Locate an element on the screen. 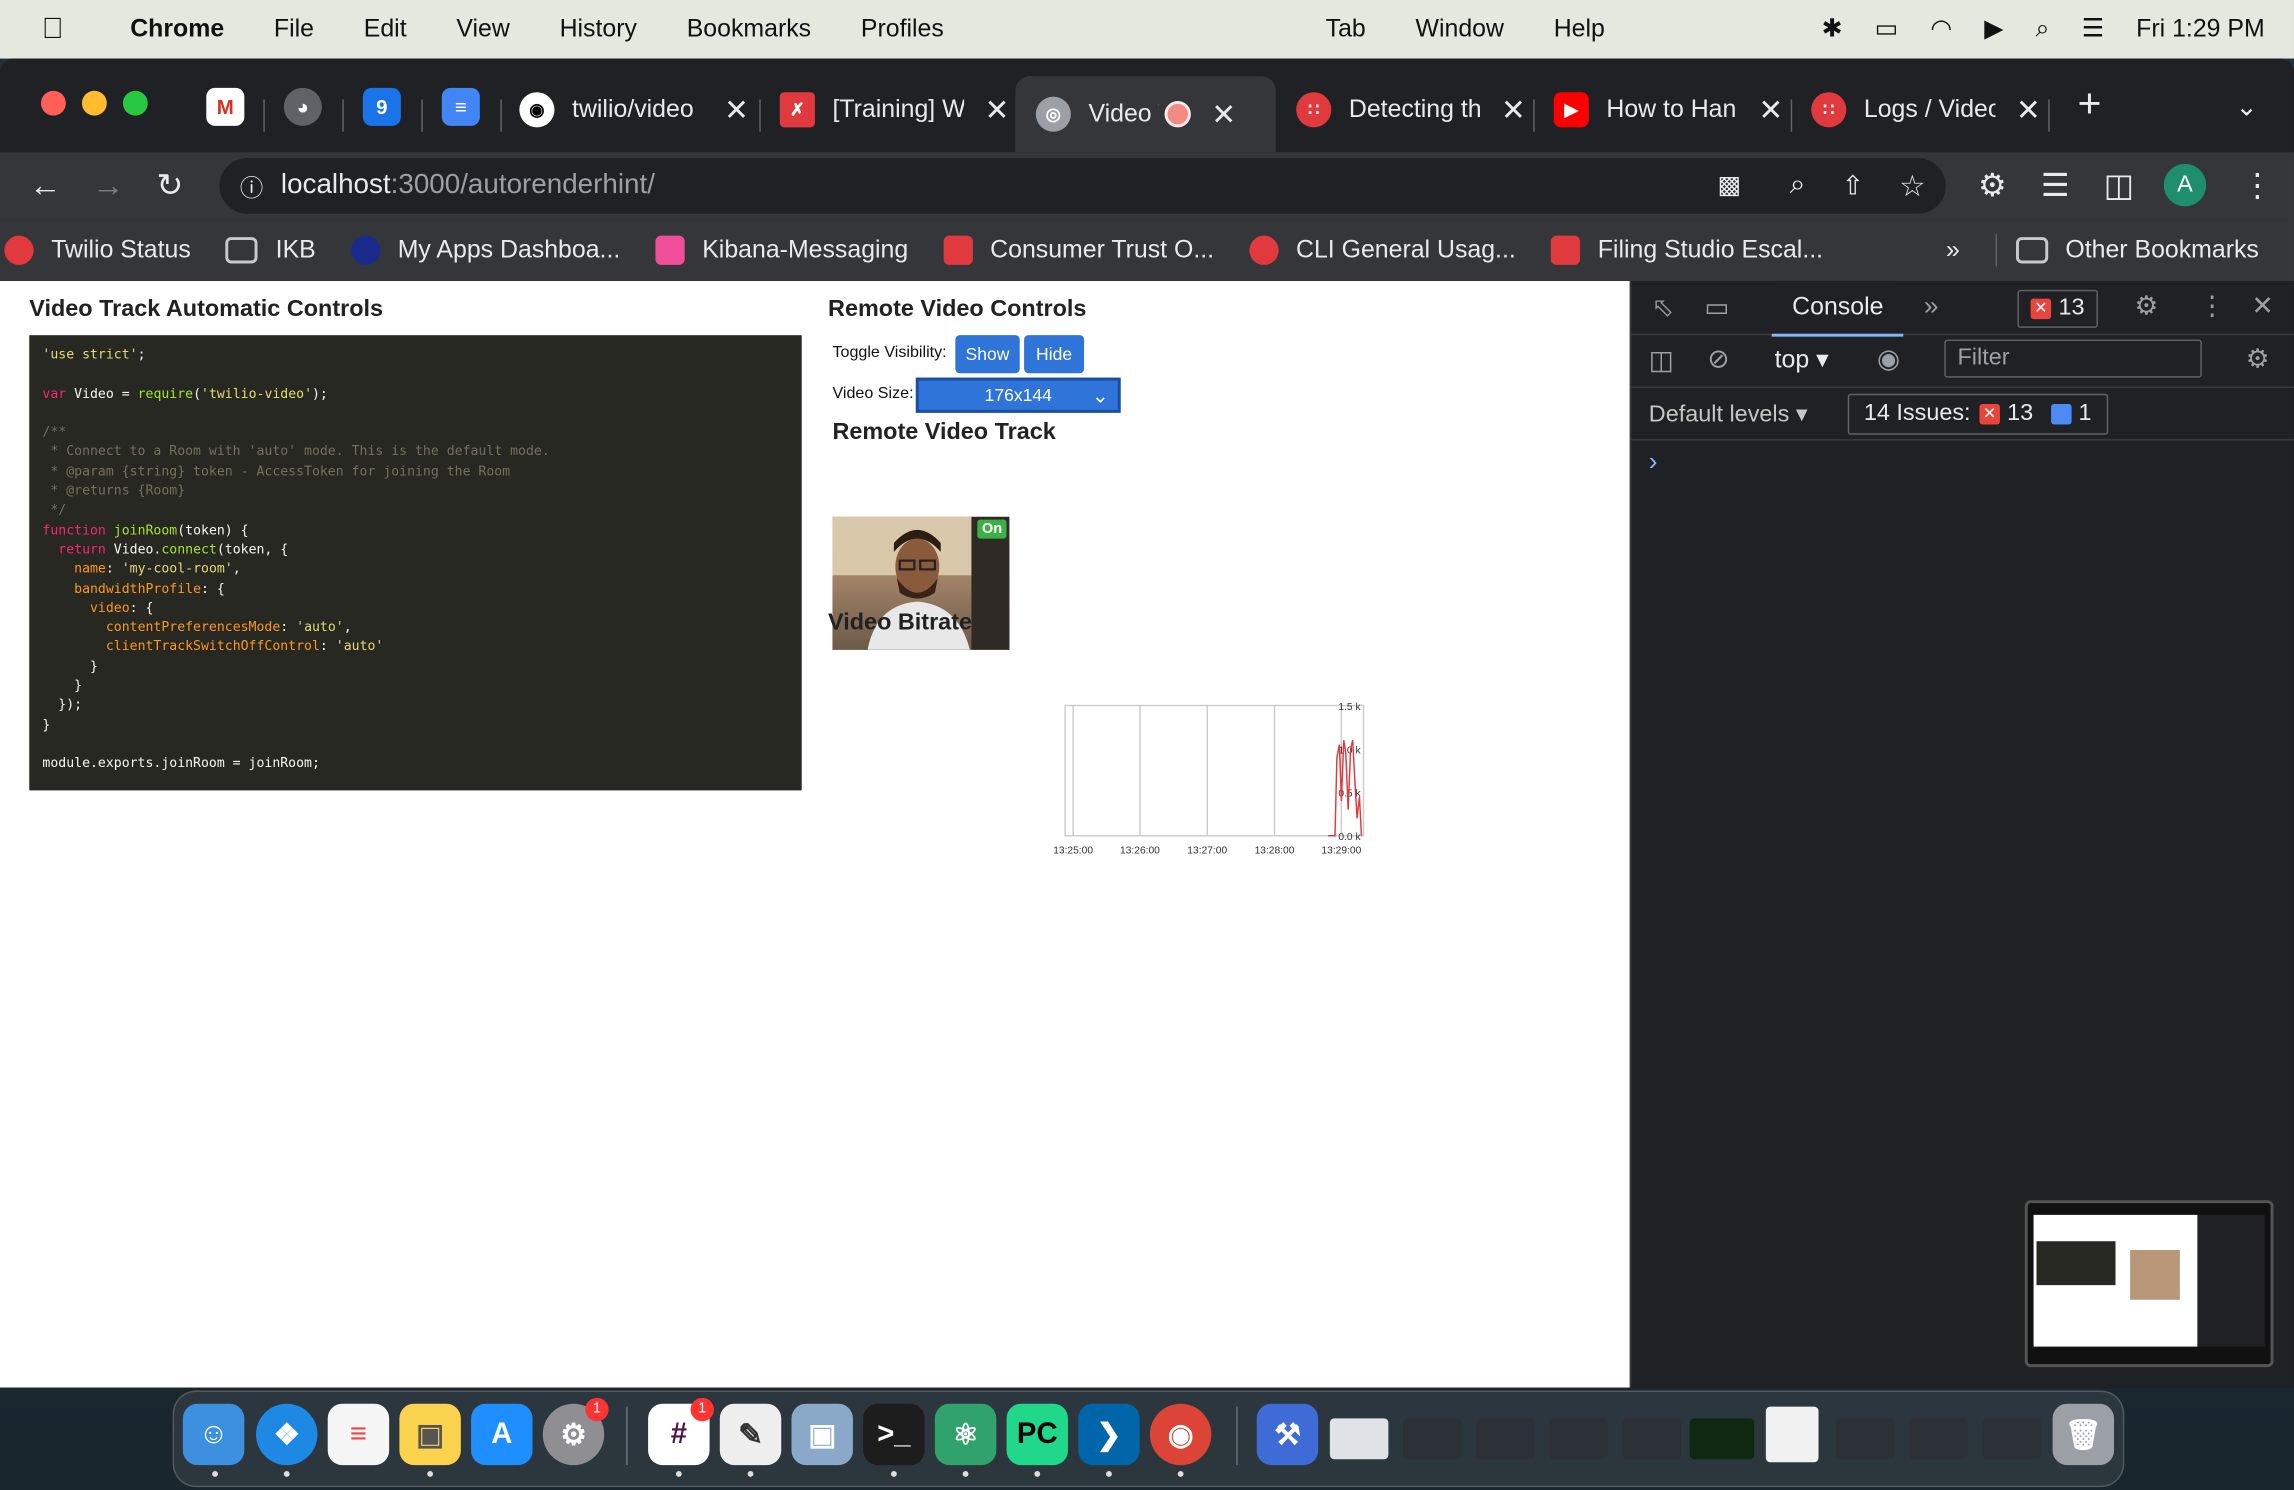  menu-view: View is located at coordinates (482, 29).